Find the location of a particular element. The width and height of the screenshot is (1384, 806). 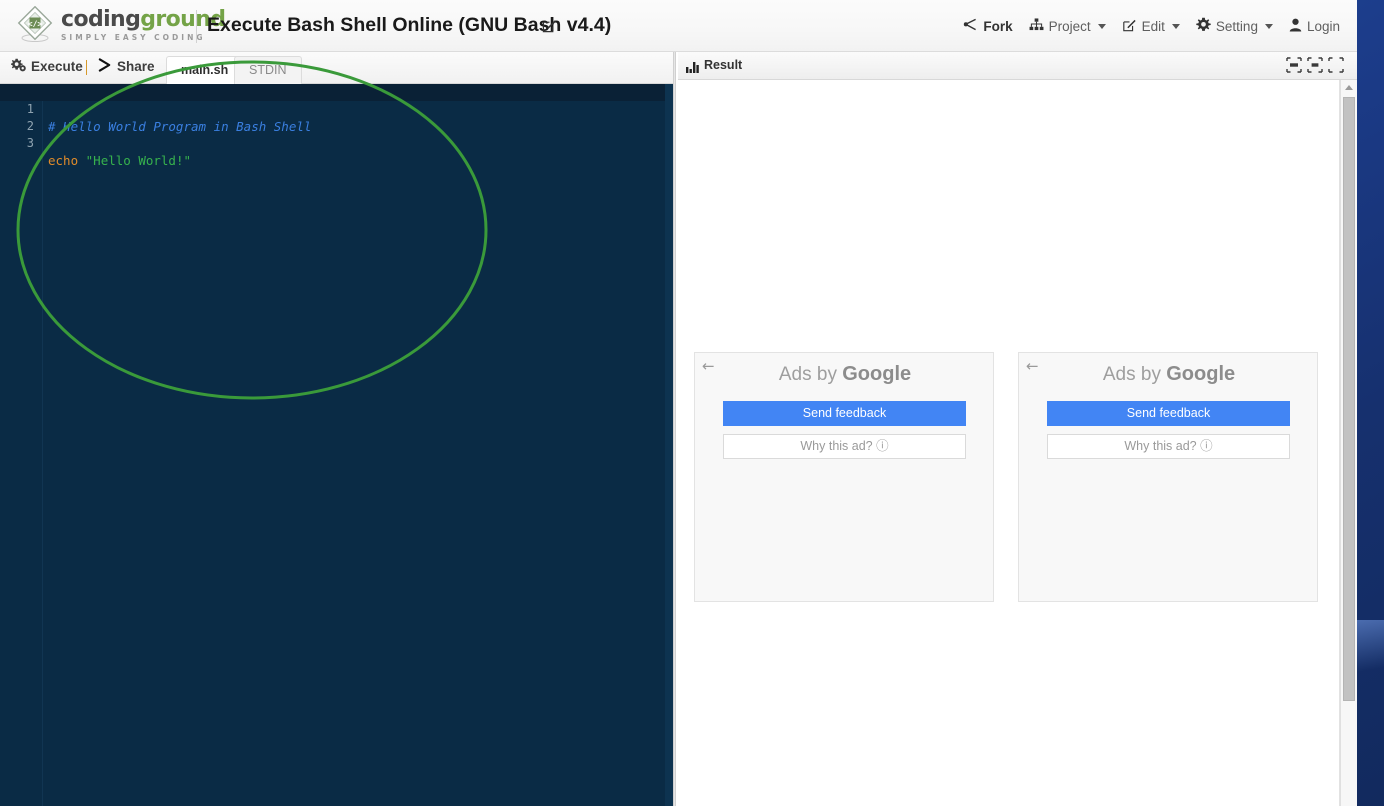

nav-label-edit: Edit is located at coordinates (1153, 26).